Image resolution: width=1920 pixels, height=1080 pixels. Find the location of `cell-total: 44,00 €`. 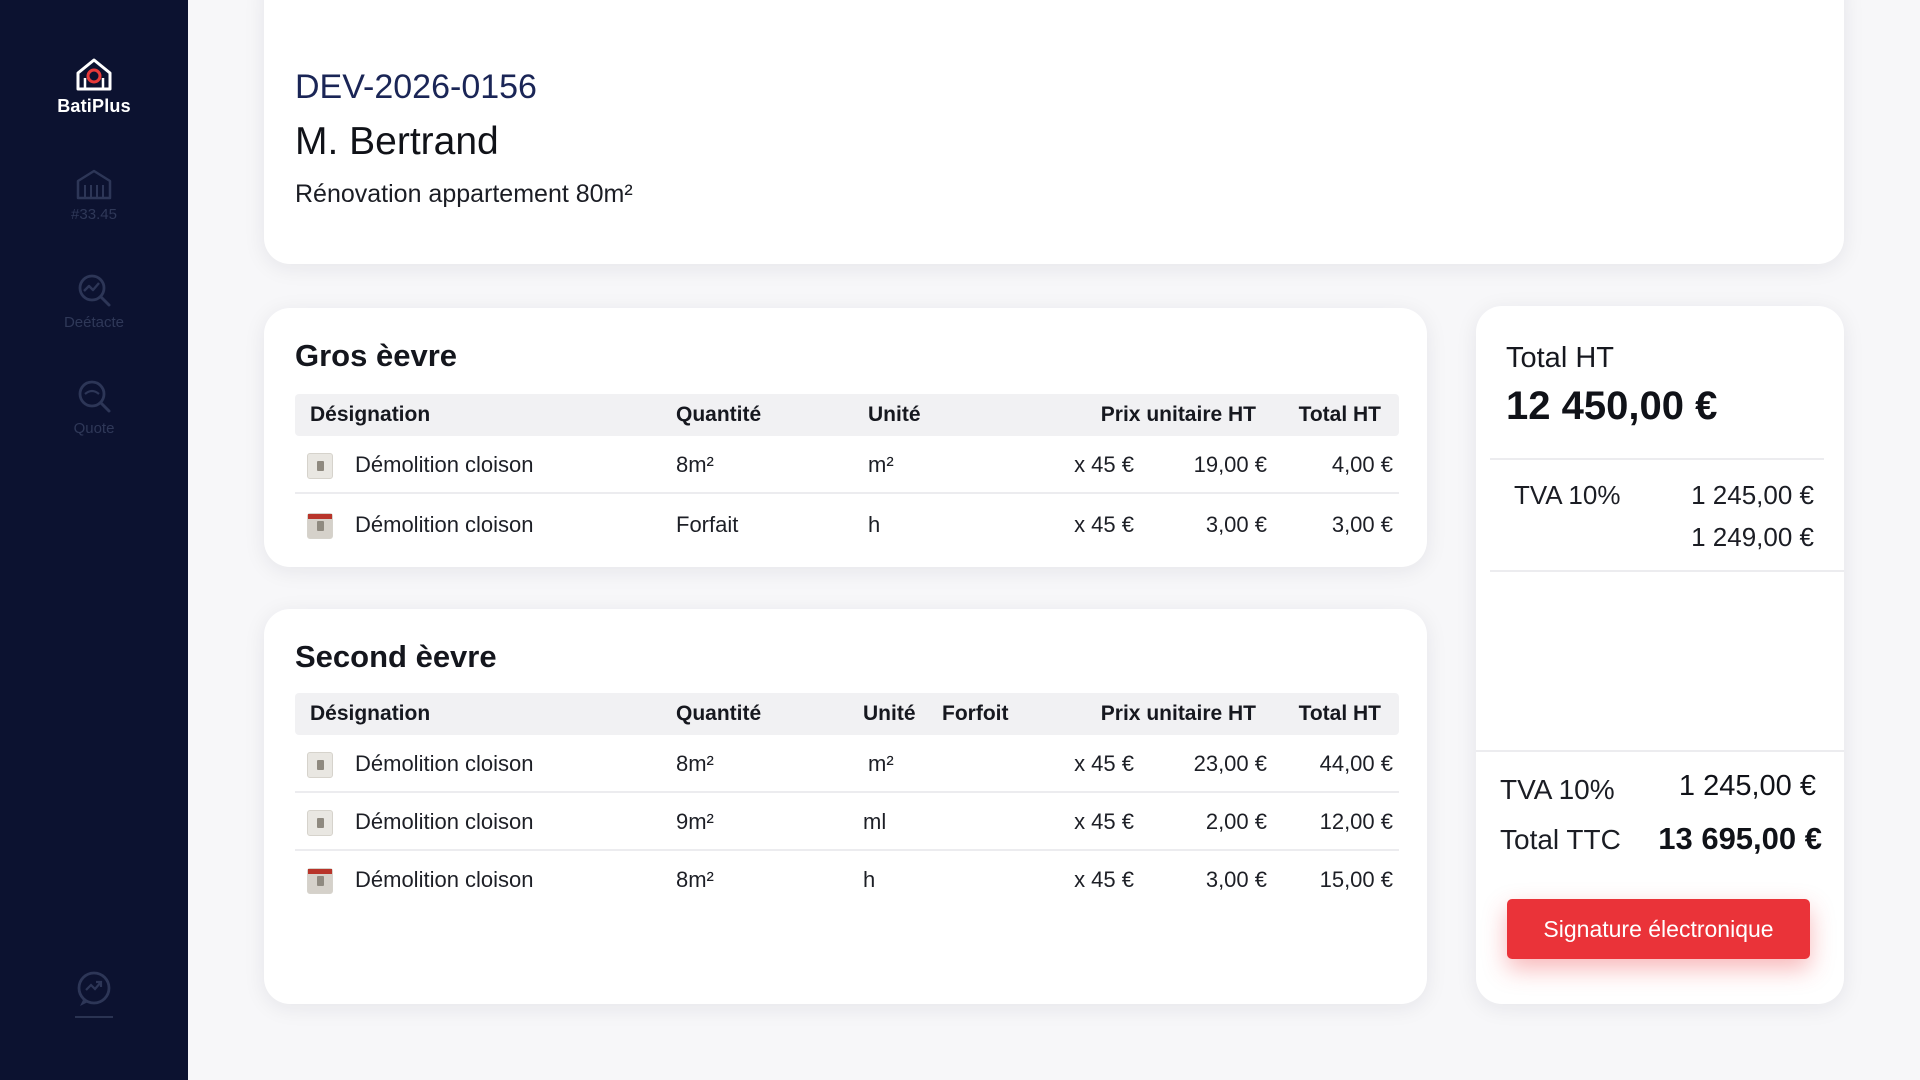

cell-total: 44,00 € is located at coordinates (1356, 763).